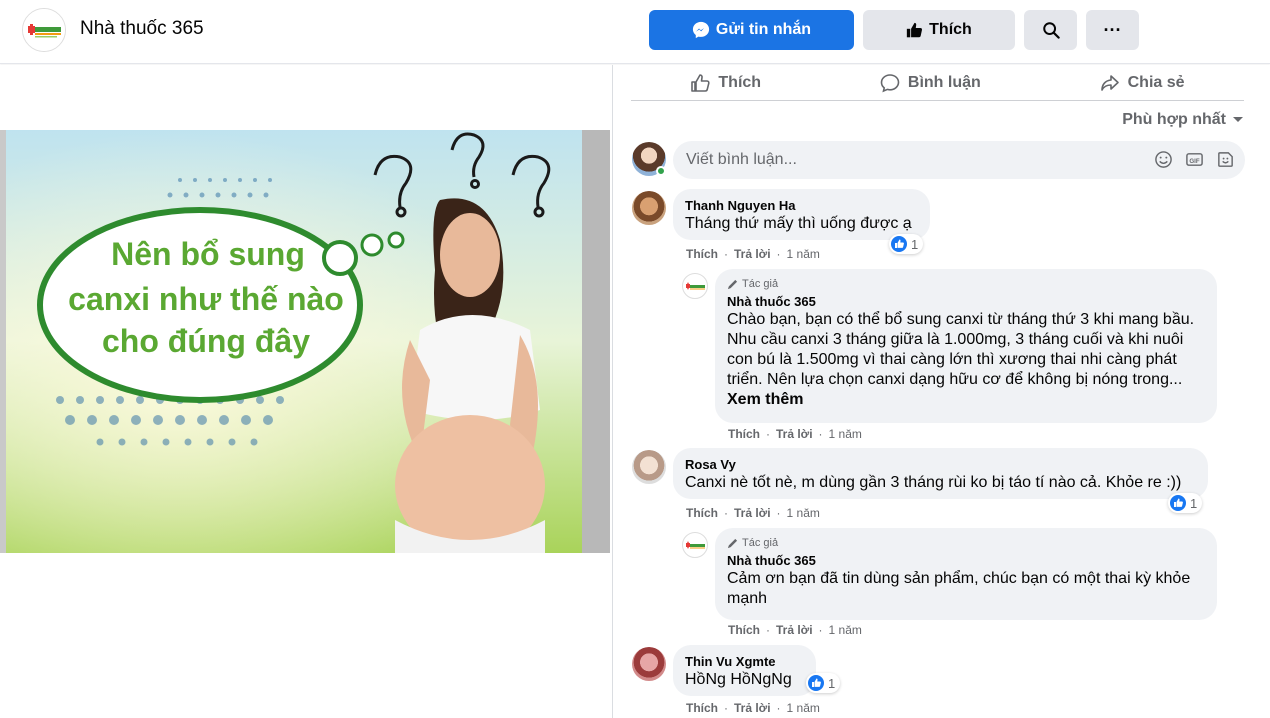 The width and height of the screenshot is (1270, 718). What do you see at coordinates (1156, 82) in the screenshot?
I see `share-post-label: Chia sẻ` at bounding box center [1156, 82].